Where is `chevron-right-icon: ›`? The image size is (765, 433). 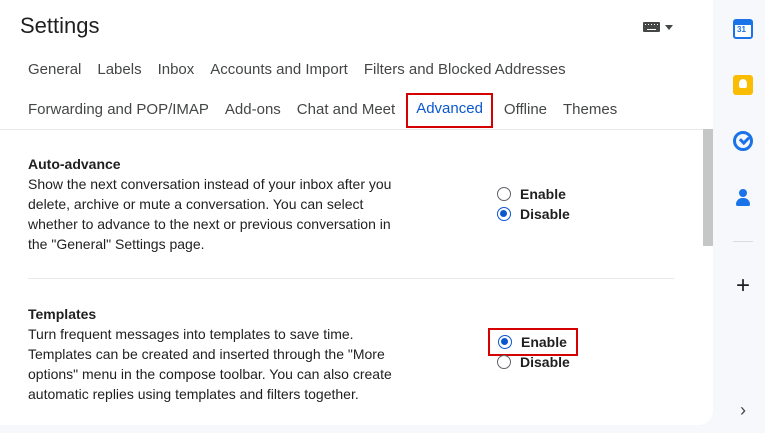 chevron-right-icon: › is located at coordinates (743, 410).